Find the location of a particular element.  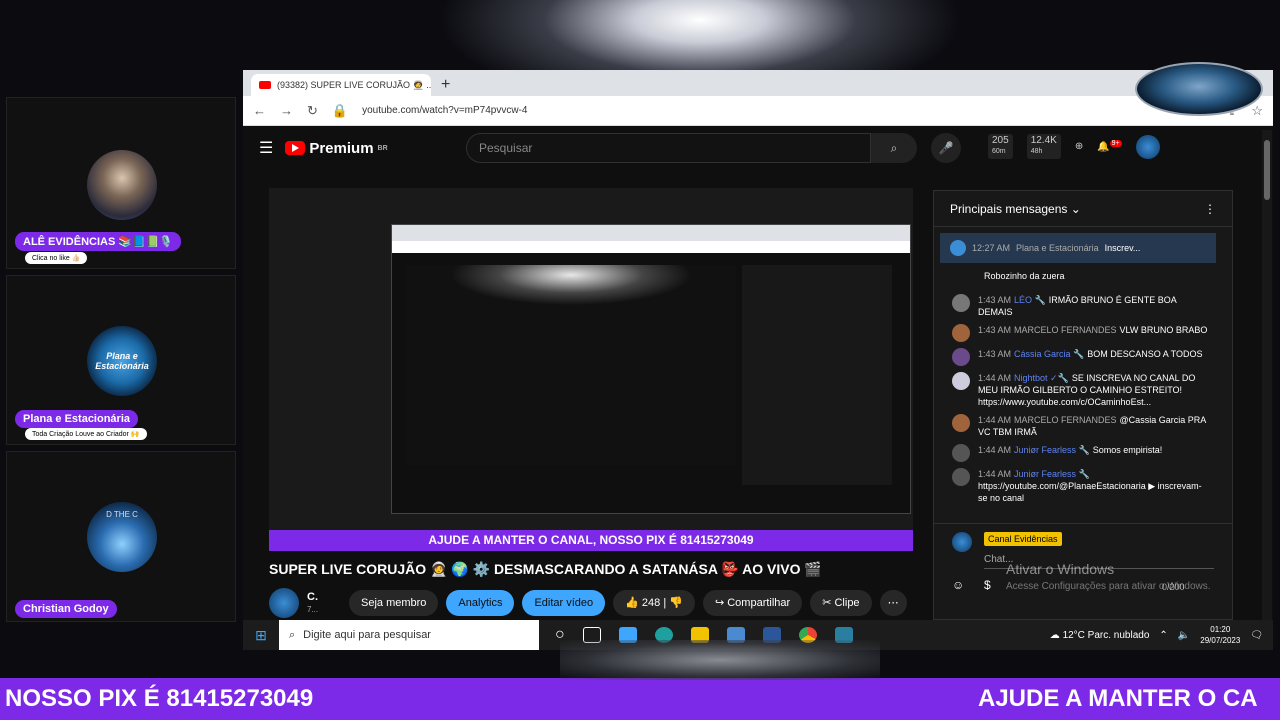

stat-views-value: 12.4K is located at coordinates (1043, 140).